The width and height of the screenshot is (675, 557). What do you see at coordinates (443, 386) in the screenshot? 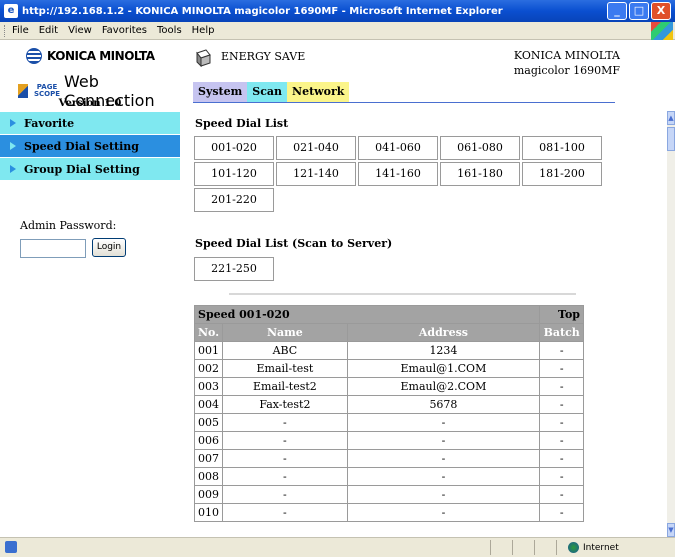
I see `cell-address: Emaul@2.COM` at bounding box center [443, 386].